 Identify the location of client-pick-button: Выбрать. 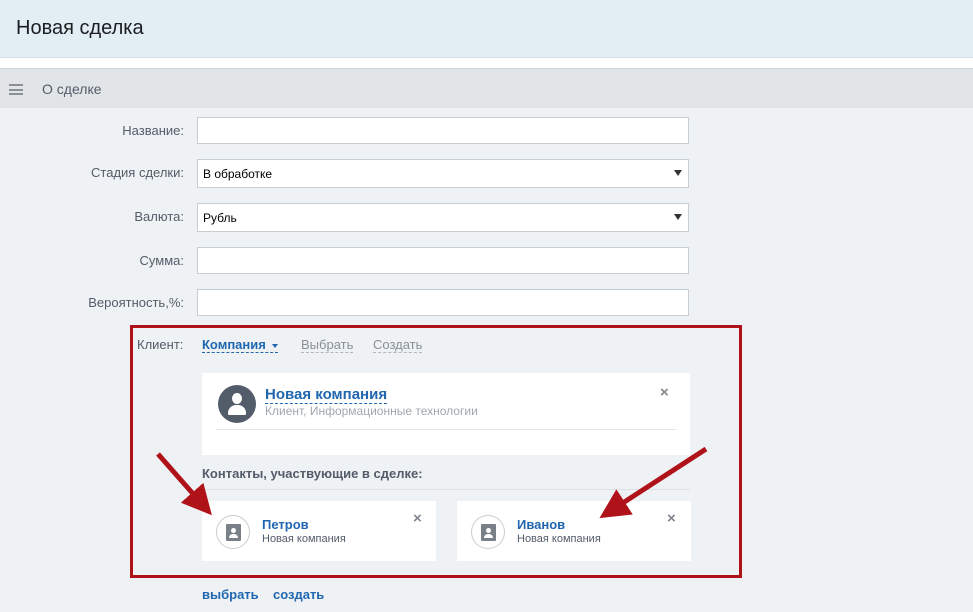
(327, 345).